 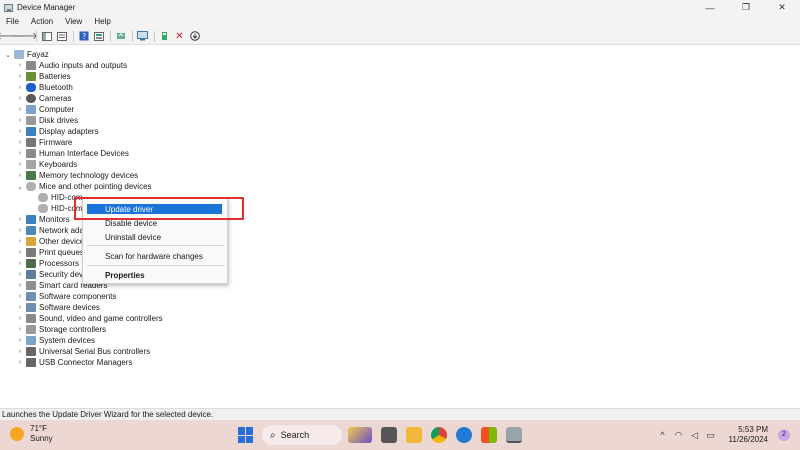 What do you see at coordinates (47, 263) in the screenshot?
I see `tree-item: › Processors` at bounding box center [47, 263].